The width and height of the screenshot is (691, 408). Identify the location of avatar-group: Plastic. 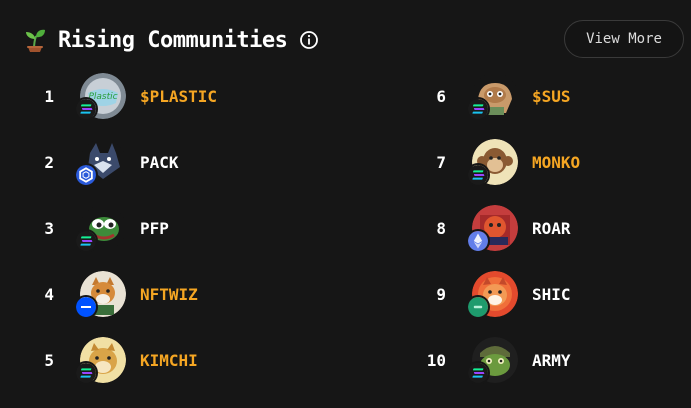
(100, 97).